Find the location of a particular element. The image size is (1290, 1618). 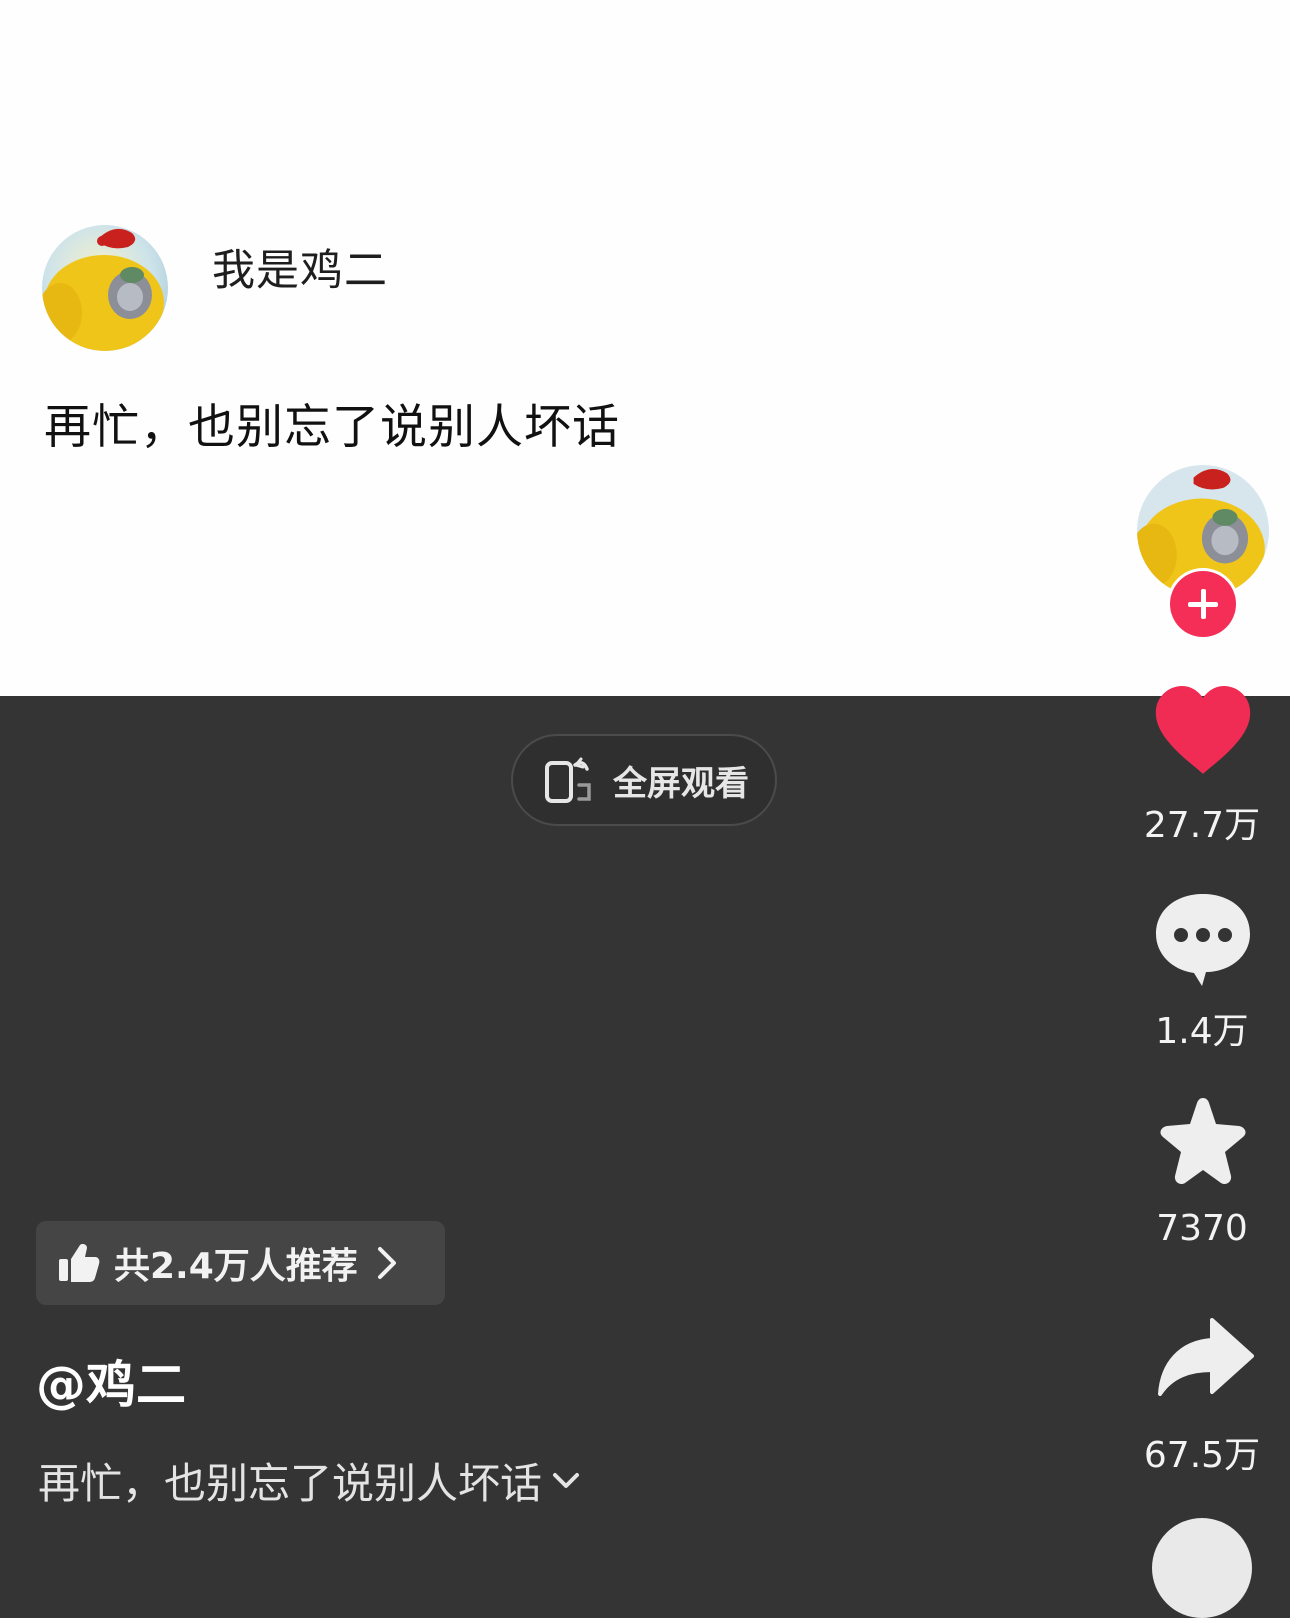

fullscreen-button: 全屏观看 is located at coordinates (644, 780).